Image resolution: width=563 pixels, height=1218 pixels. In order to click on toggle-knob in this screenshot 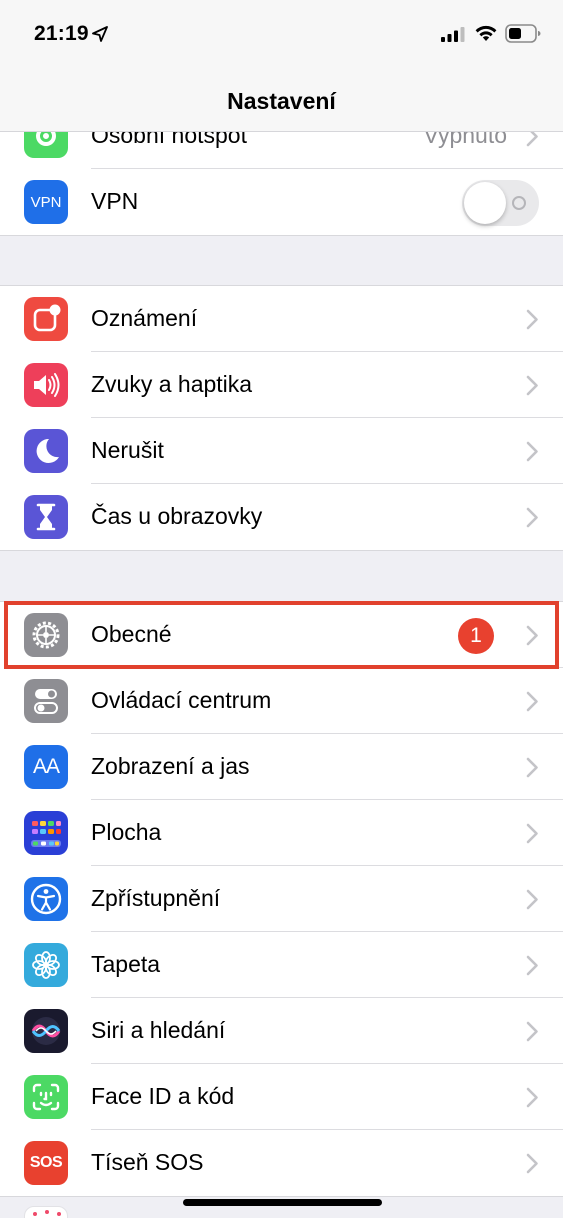, I will do `click(485, 203)`.